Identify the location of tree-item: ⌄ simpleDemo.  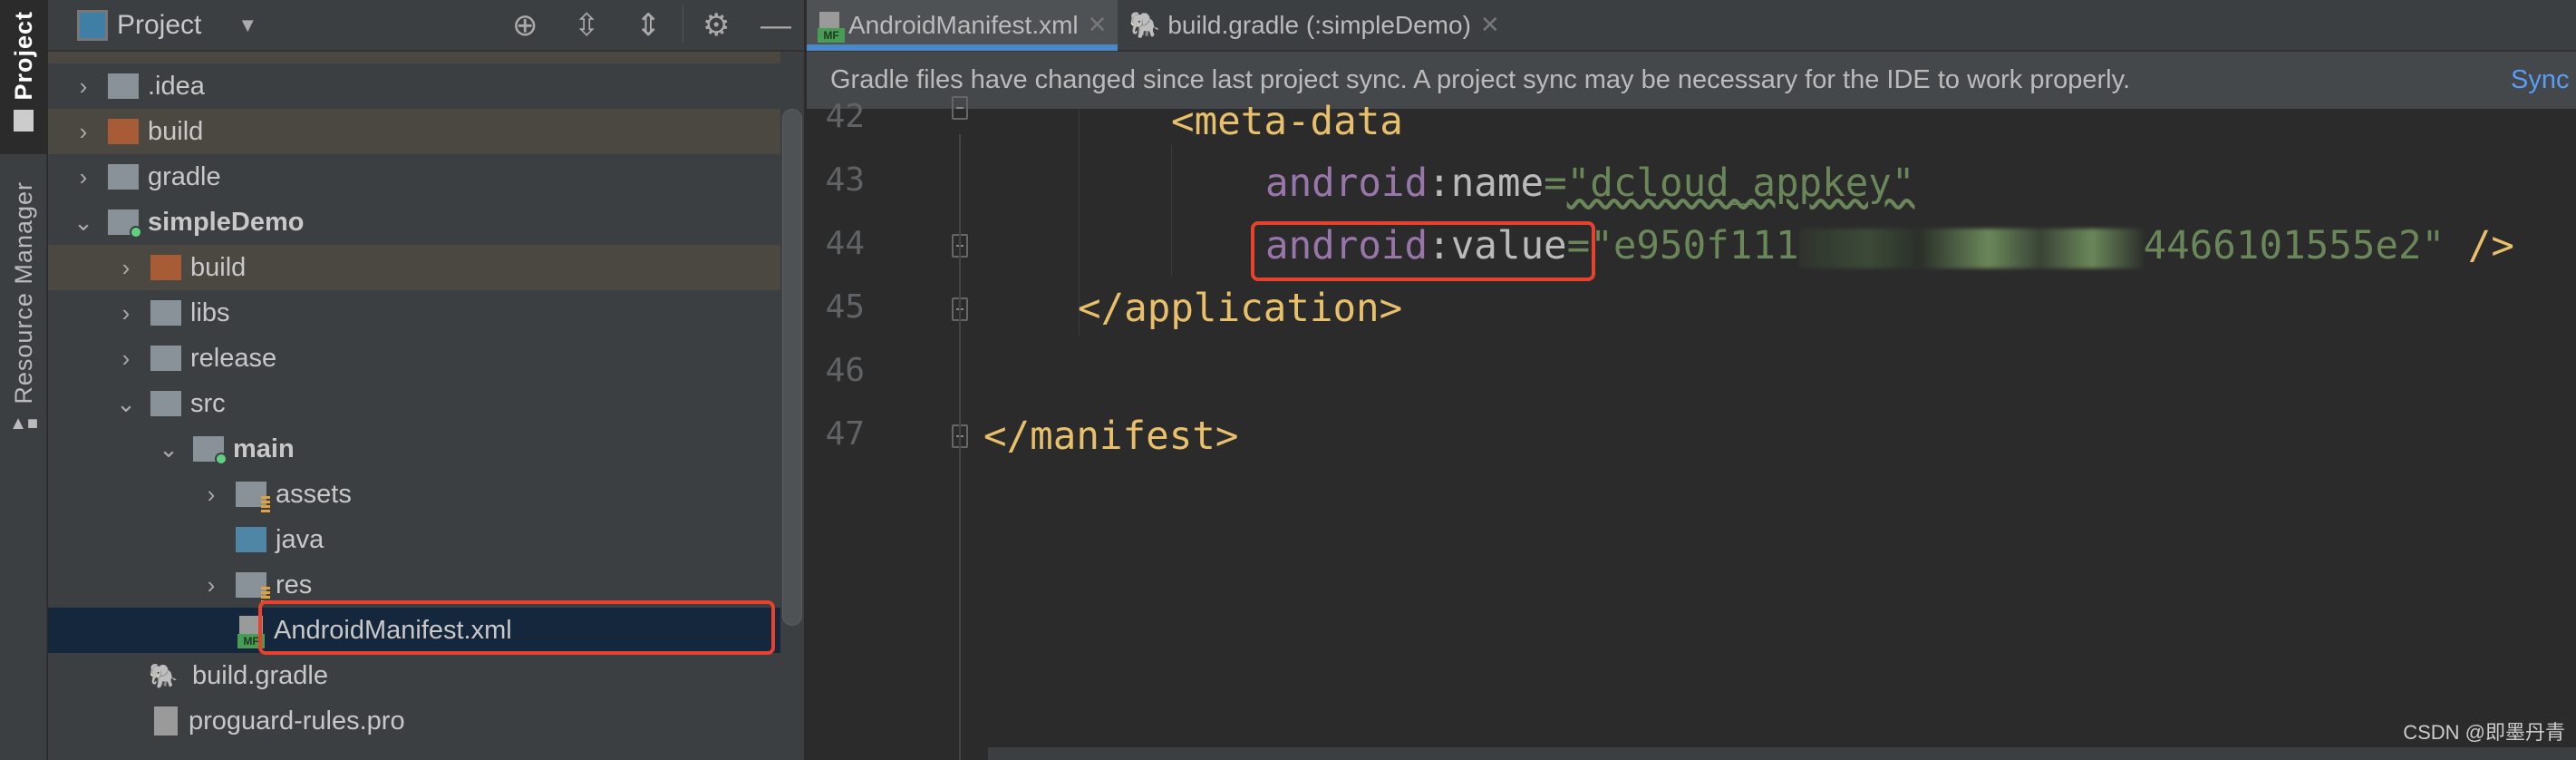
(414, 222).